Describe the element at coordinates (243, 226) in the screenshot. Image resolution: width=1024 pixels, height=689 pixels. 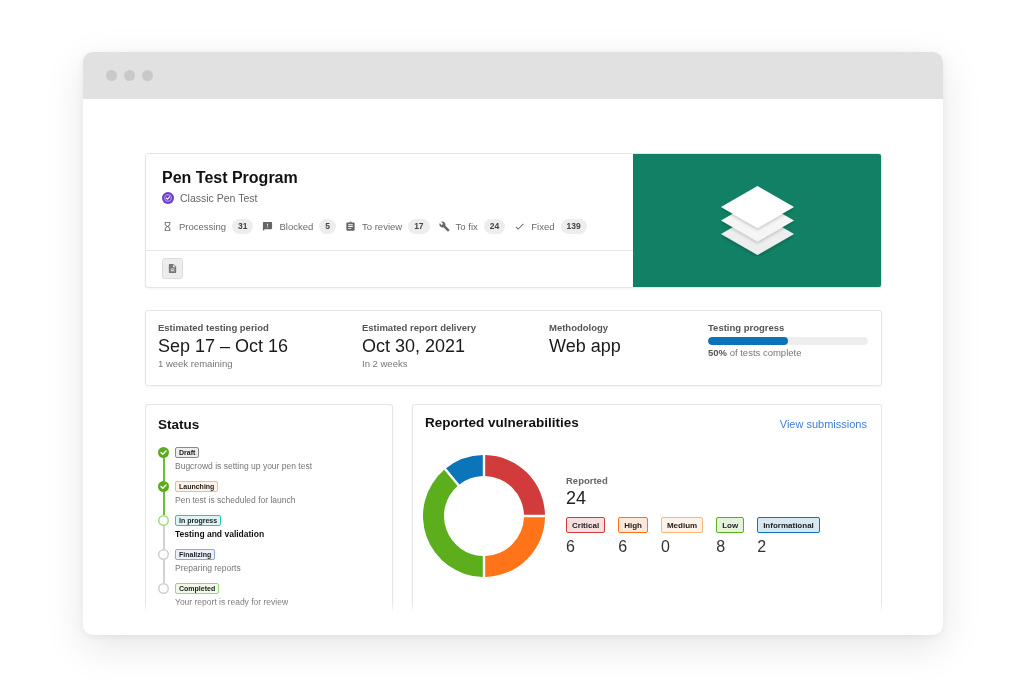
I see `count-badge: 31` at that location.